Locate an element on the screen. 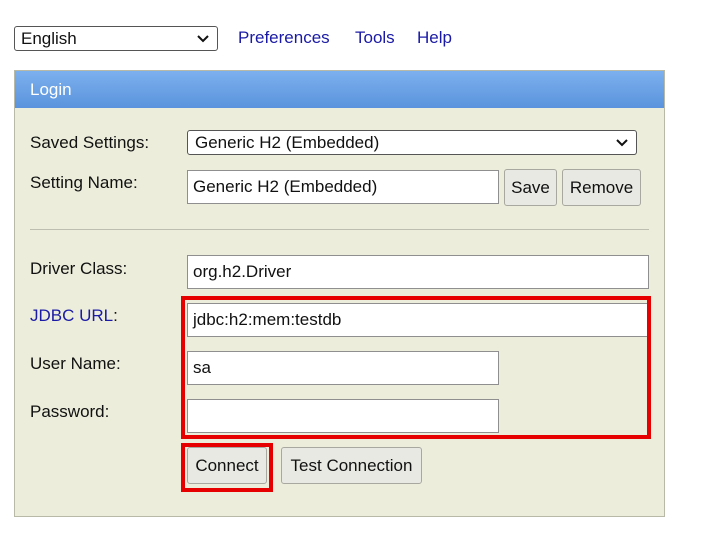  jdbc-url-link: JDBC URL is located at coordinates (71, 315).